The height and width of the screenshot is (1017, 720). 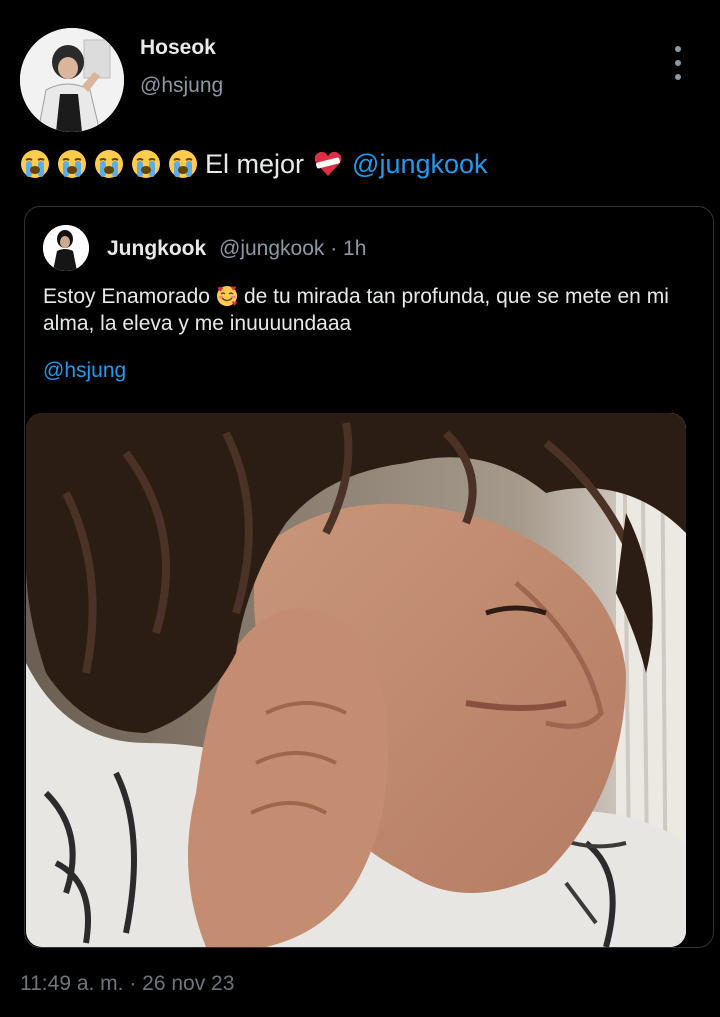 I want to click on more-options-button, so click(x=678, y=63).